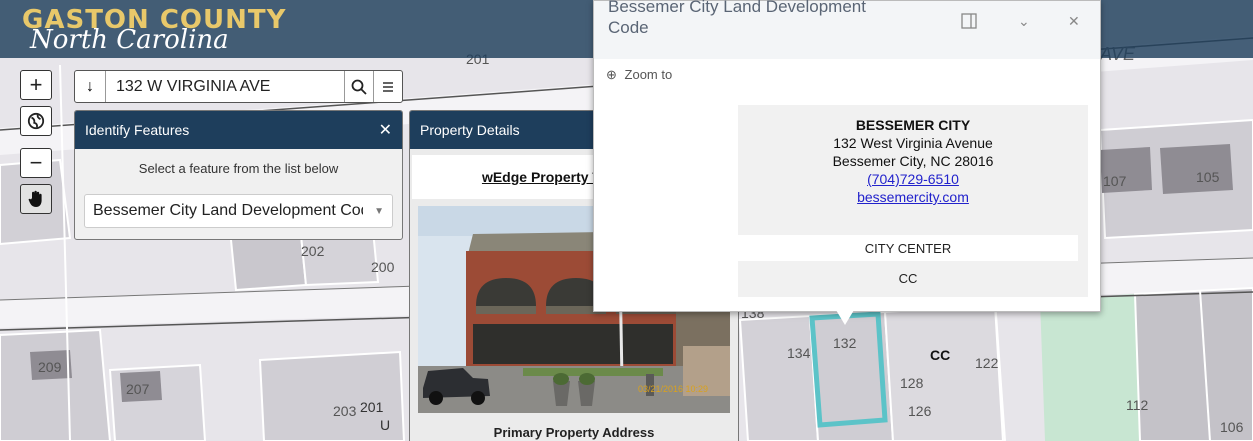 The height and width of the screenshot is (441, 1253). I want to click on contact-name: BESSEMER CITY, so click(913, 125).